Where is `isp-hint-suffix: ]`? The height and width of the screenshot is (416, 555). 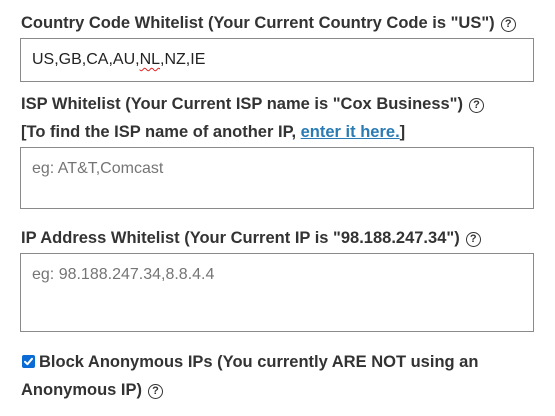 isp-hint-suffix: ] is located at coordinates (402, 132).